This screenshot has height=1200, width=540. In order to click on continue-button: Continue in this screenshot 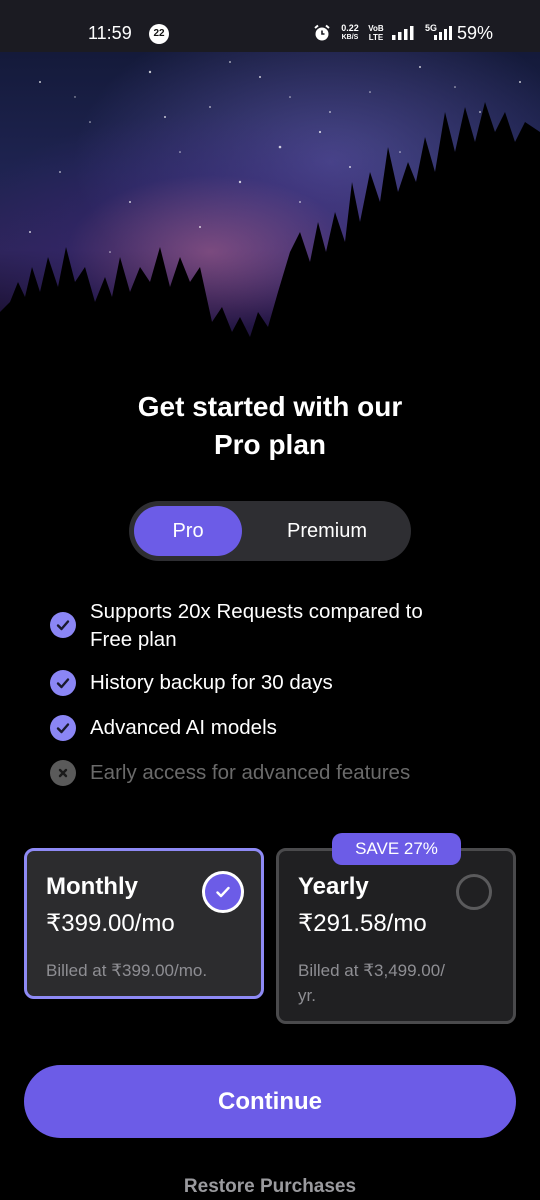, I will do `click(270, 1101)`.